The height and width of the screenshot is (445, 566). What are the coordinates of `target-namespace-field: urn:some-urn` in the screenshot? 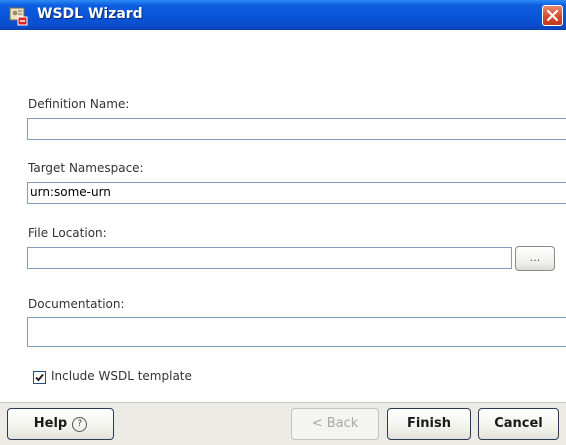 It's located at (296, 193).